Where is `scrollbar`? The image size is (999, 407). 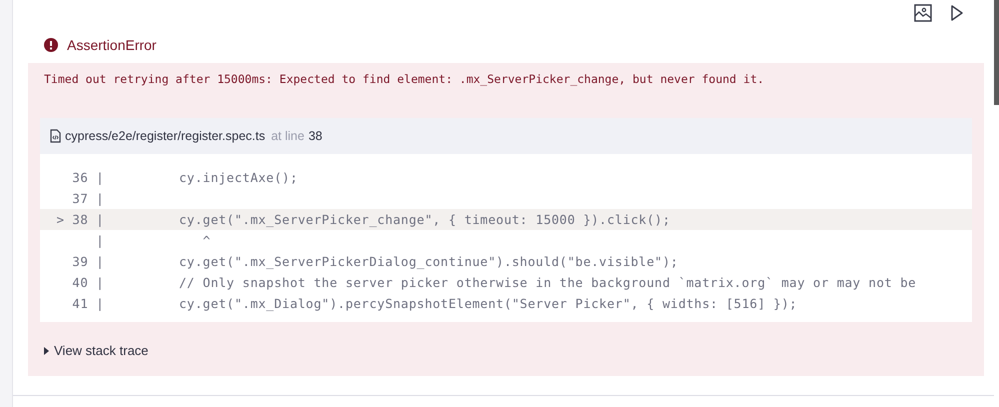
scrollbar is located at coordinates (996, 52).